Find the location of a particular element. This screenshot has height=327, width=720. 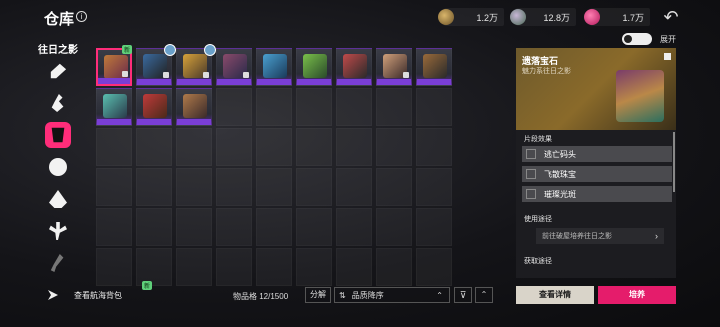

item-subtitle: 魅力系往日之影 is located at coordinates (546, 71).